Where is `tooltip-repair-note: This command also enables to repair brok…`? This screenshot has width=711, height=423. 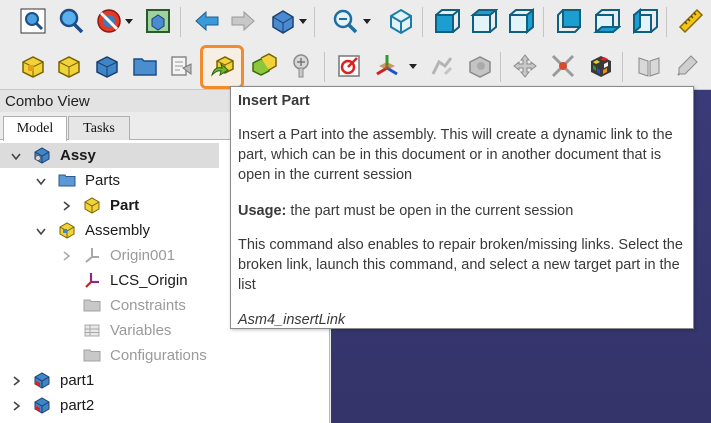
tooltip-repair-note: This command also enables to repair brok… is located at coordinates (460, 265).